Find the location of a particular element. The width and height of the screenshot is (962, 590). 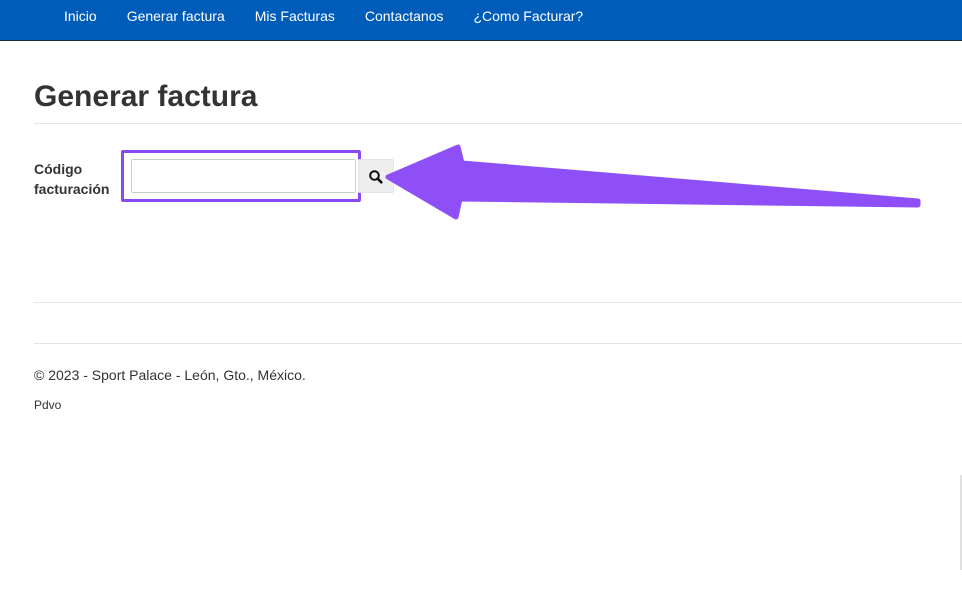

codigo-facturacion-label: Código facturación is located at coordinates (77, 179).